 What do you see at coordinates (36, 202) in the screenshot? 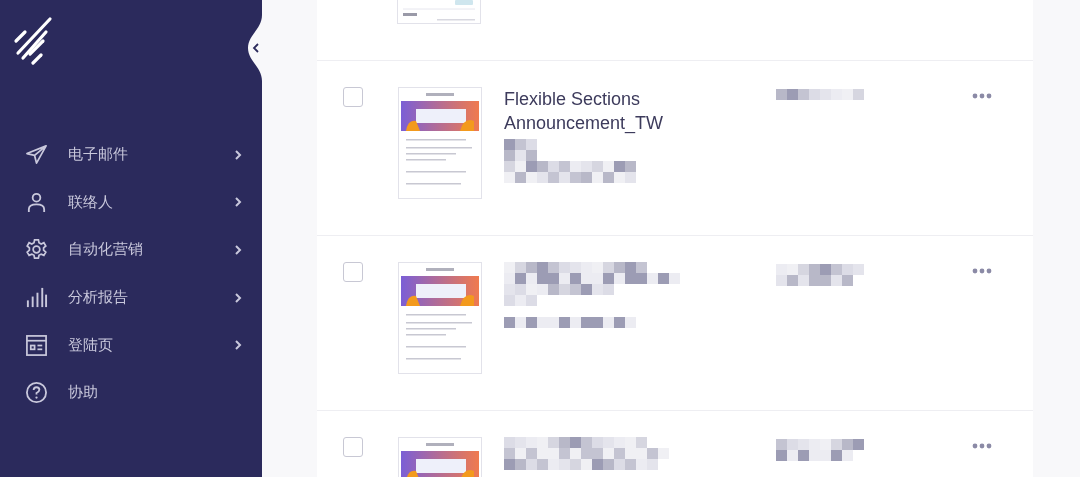
I see `person-icon` at bounding box center [36, 202].